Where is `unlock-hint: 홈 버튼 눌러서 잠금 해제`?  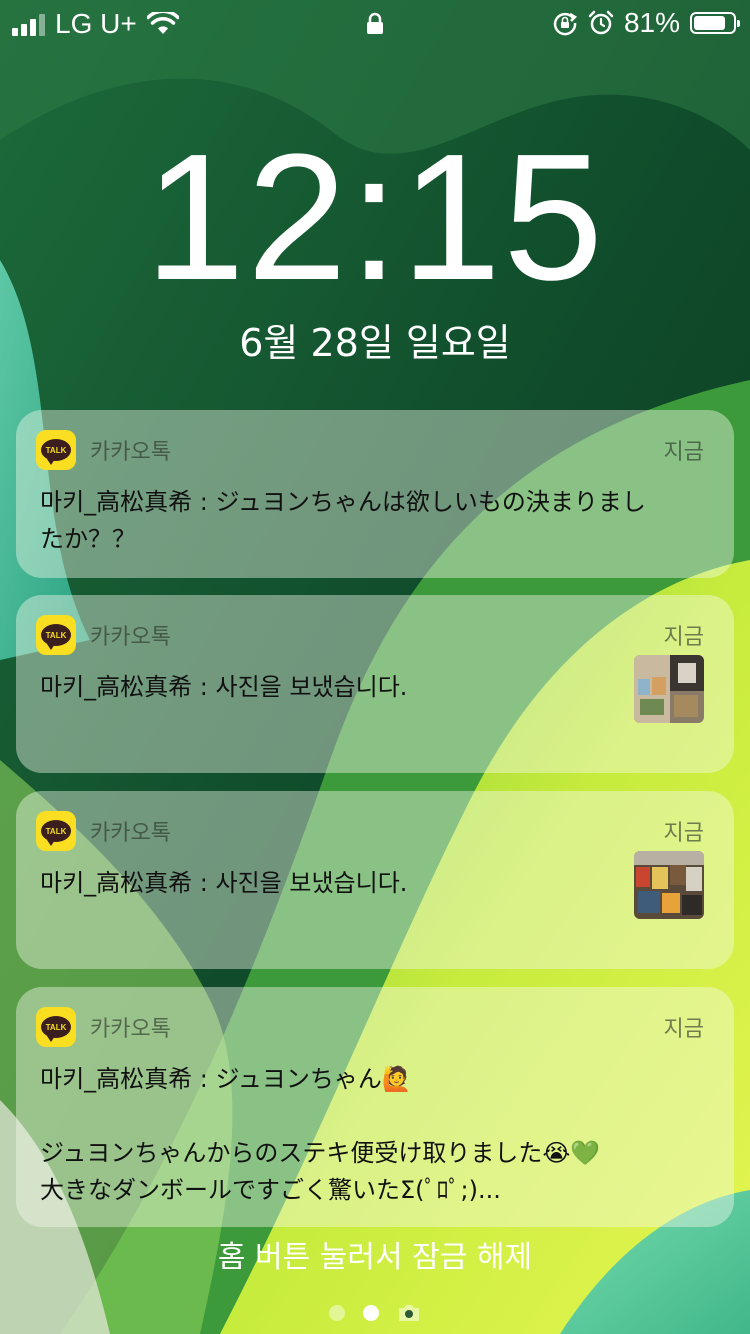
unlock-hint: 홈 버튼 눌러서 잠금 해제 is located at coordinates (375, 1257).